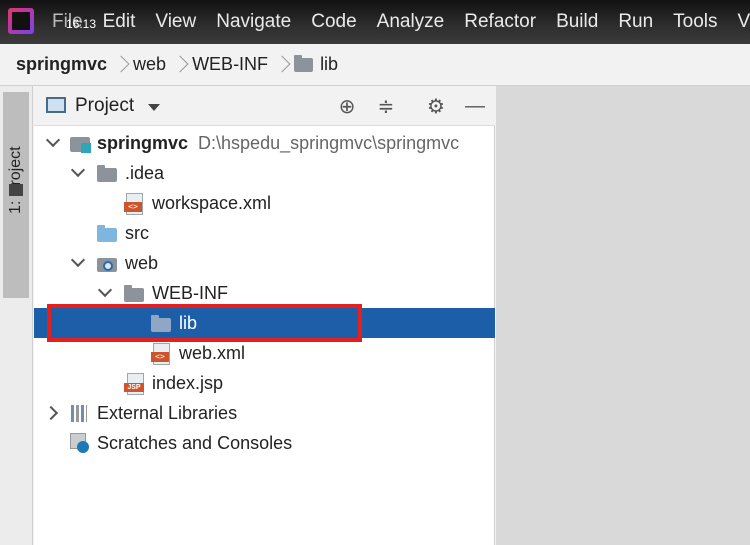 This screenshot has height=545, width=750. What do you see at coordinates (475, 106) in the screenshot?
I see `minimize-icon: —` at bounding box center [475, 106].